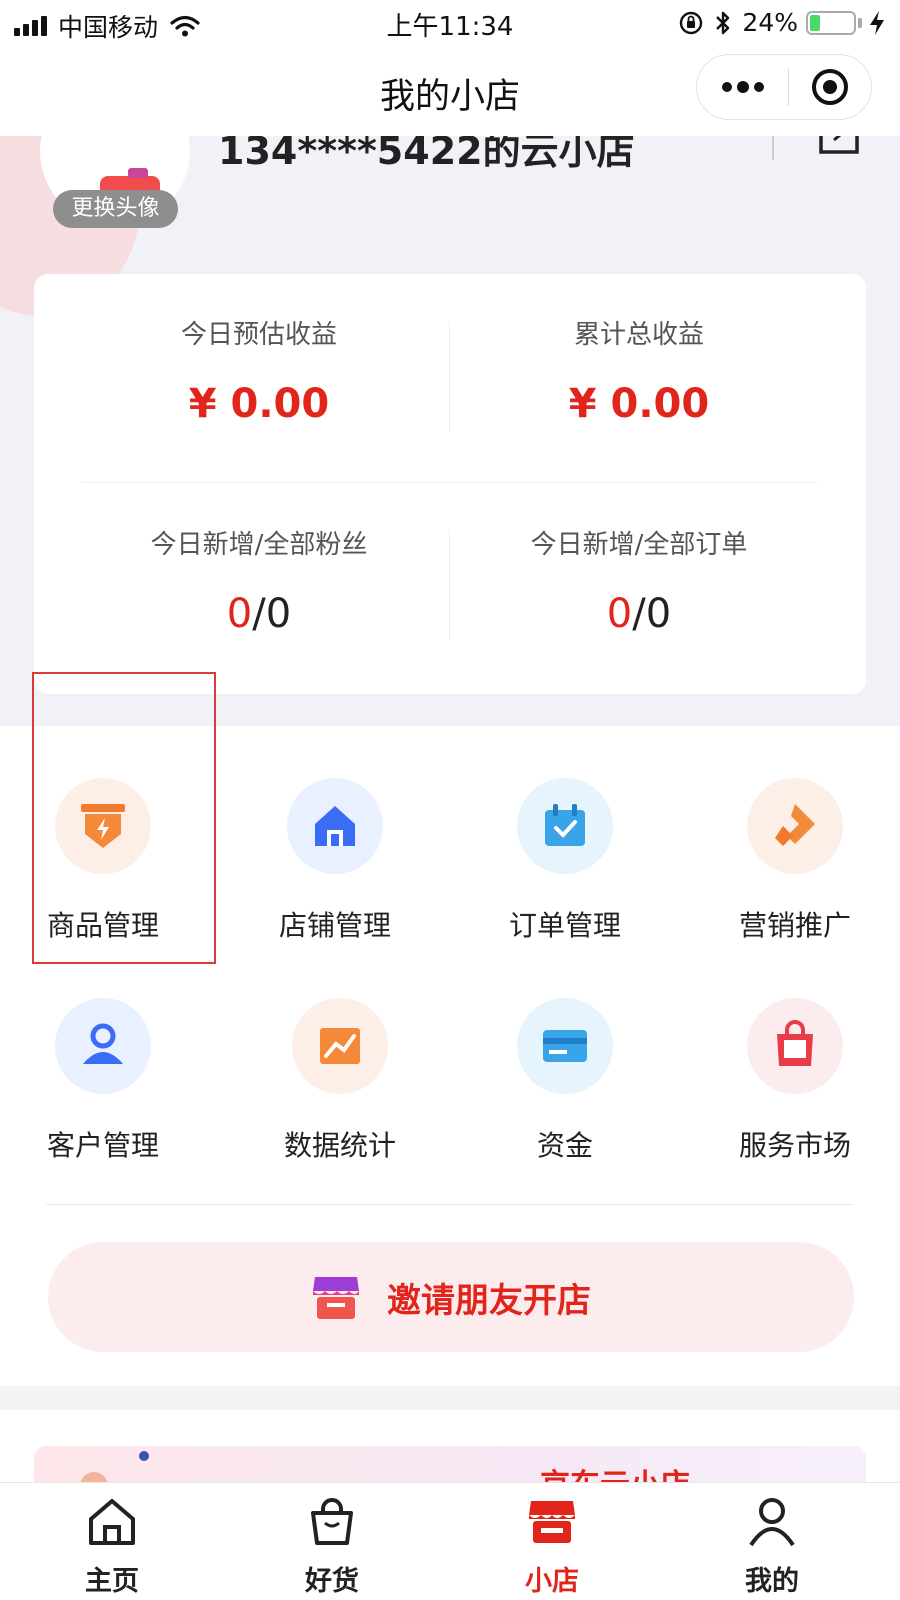 This screenshot has height=1600, width=900. Describe the element at coordinates (795, 1081) in the screenshot. I see `menu-item-market: 服务市场` at that location.